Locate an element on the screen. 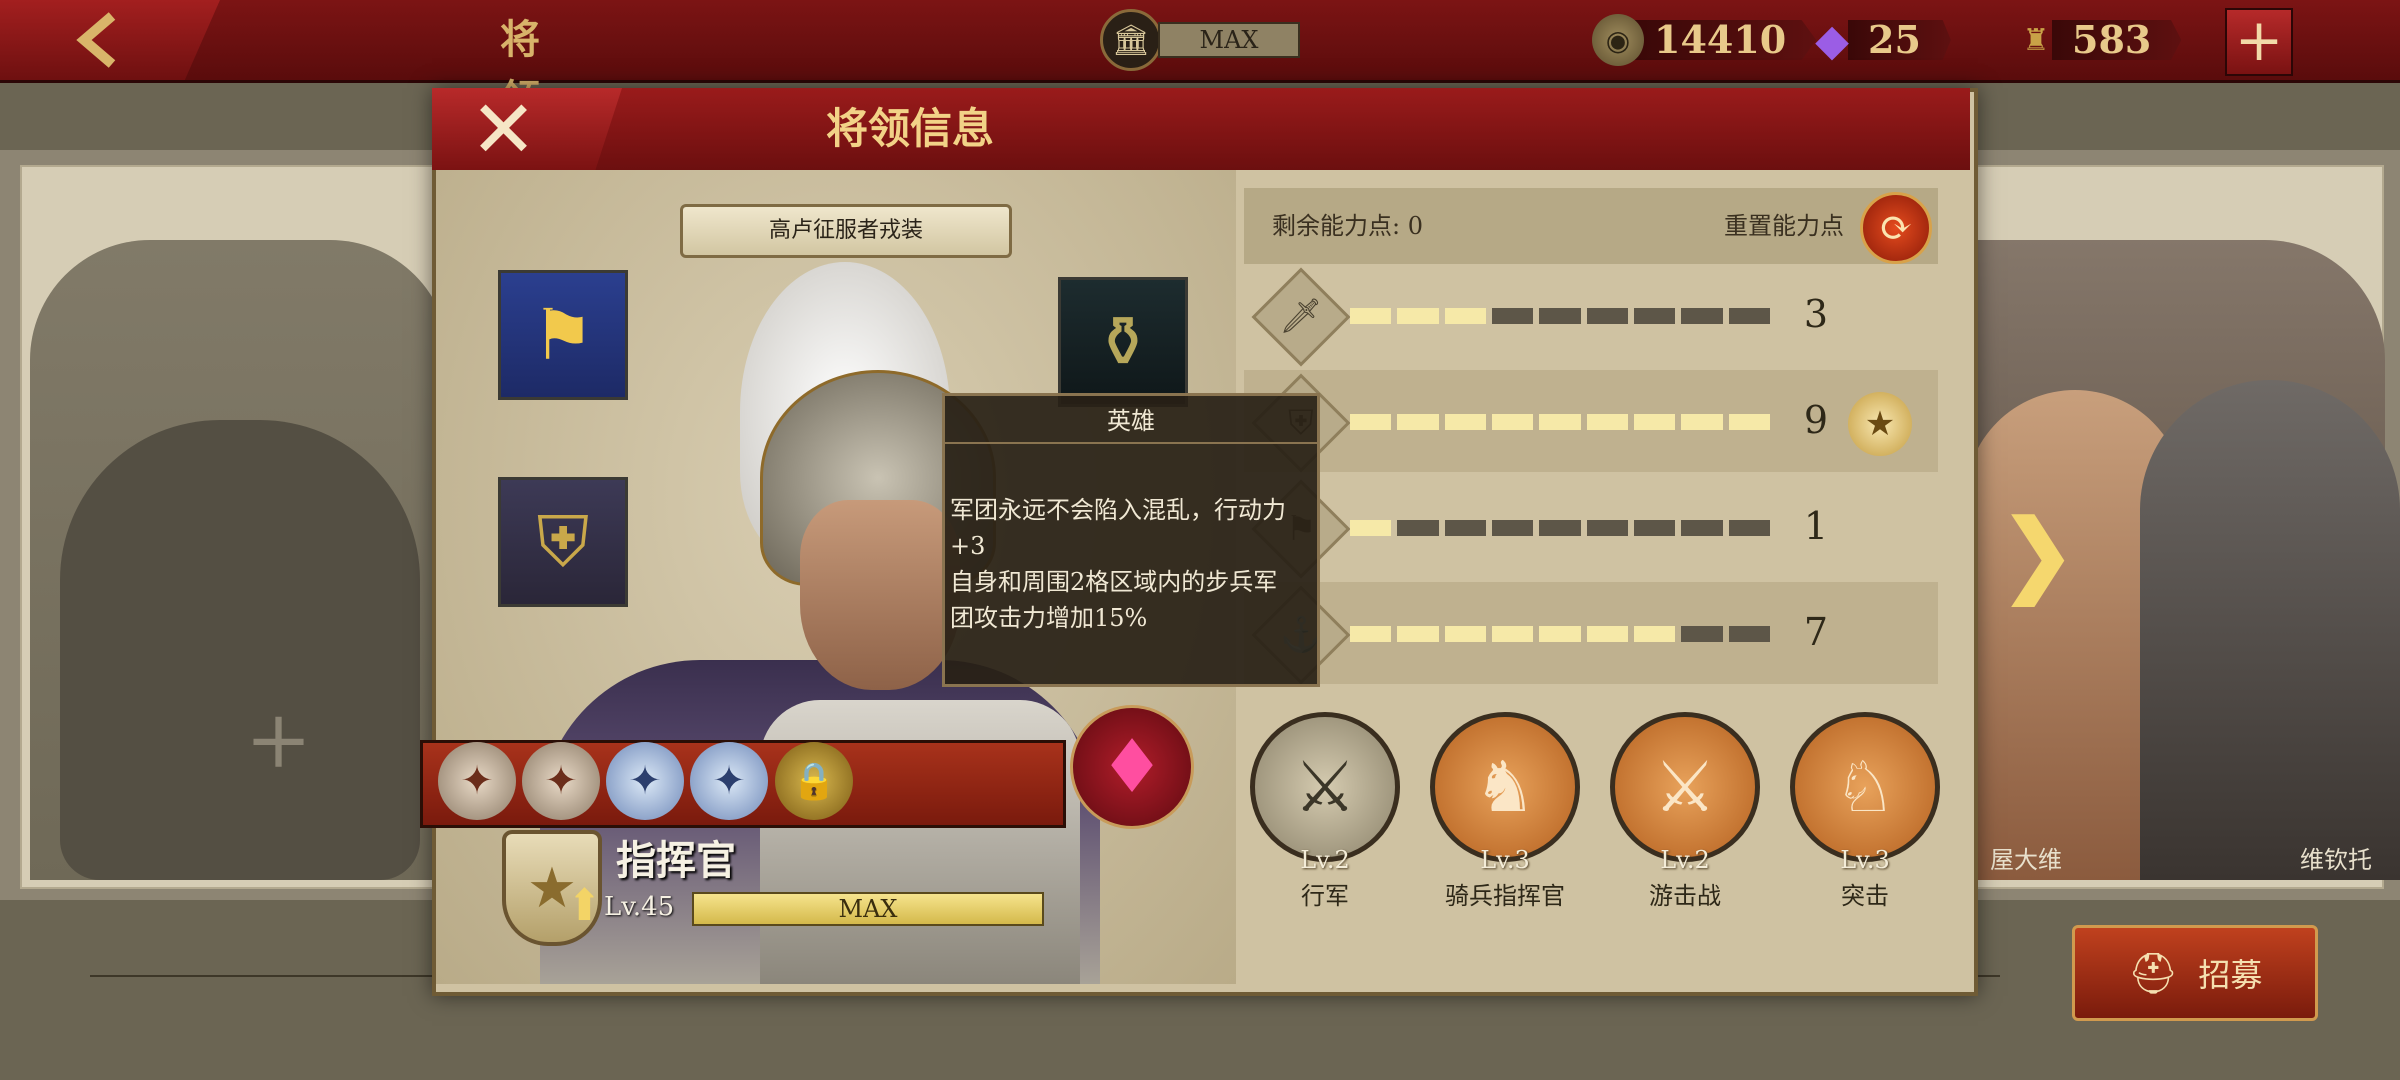 The height and width of the screenshot is (1080, 2400). page-title: 将 领 is located at coordinates (525, 69).